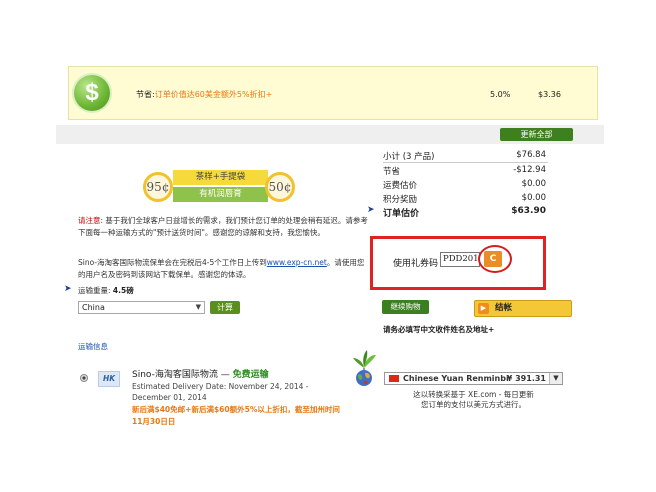 The width and height of the screenshot is (656, 492). I want to click on savings-amount: $3.36, so click(549, 94).